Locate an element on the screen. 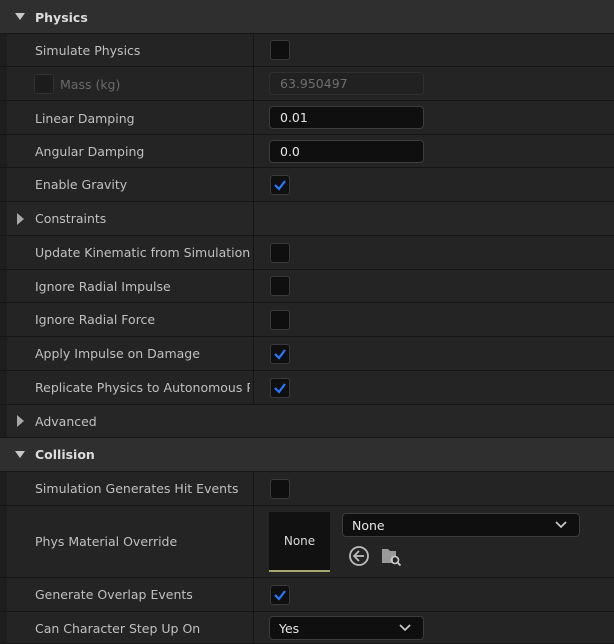  property-label: Apply Impulse on Damage is located at coordinates (117, 353).